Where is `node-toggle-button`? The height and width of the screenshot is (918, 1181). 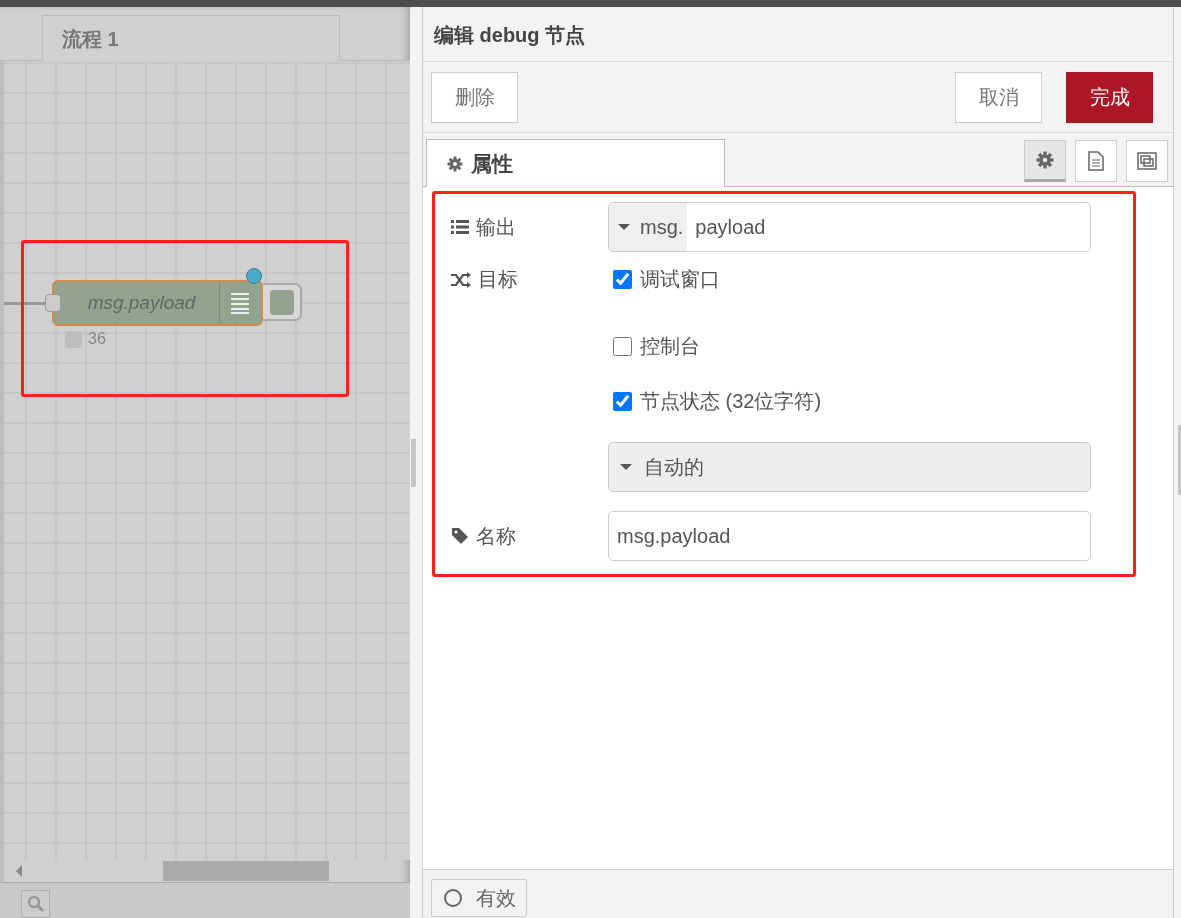
node-toggle-button is located at coordinates (282, 302).